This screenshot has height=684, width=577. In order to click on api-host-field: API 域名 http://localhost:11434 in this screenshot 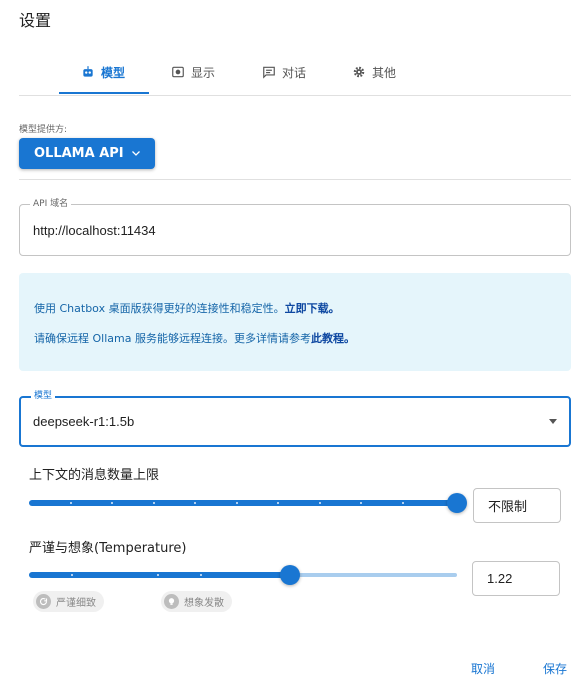, I will do `click(295, 227)`.